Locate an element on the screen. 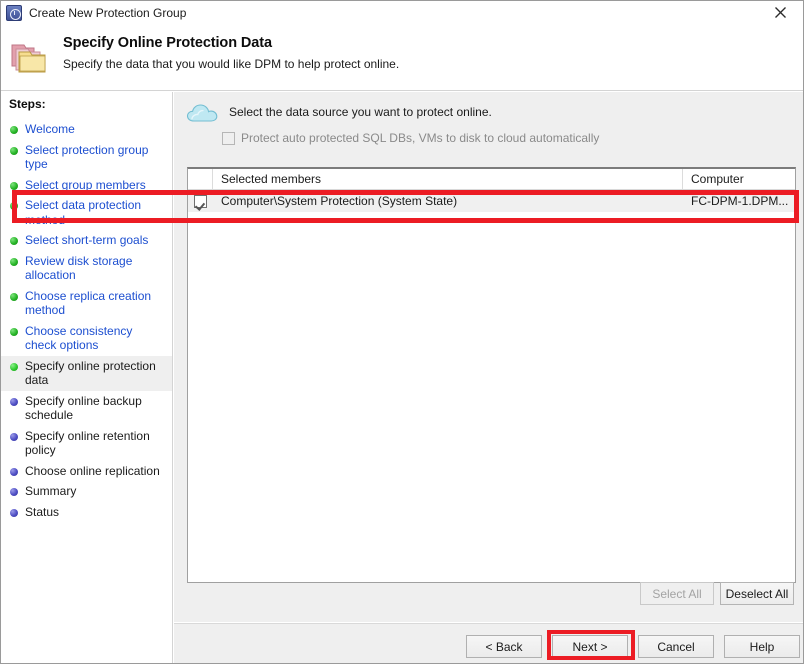 This screenshot has width=804, height=664. sidebar-item-label: Specify online backup schedule is located at coordinates (83, 408).